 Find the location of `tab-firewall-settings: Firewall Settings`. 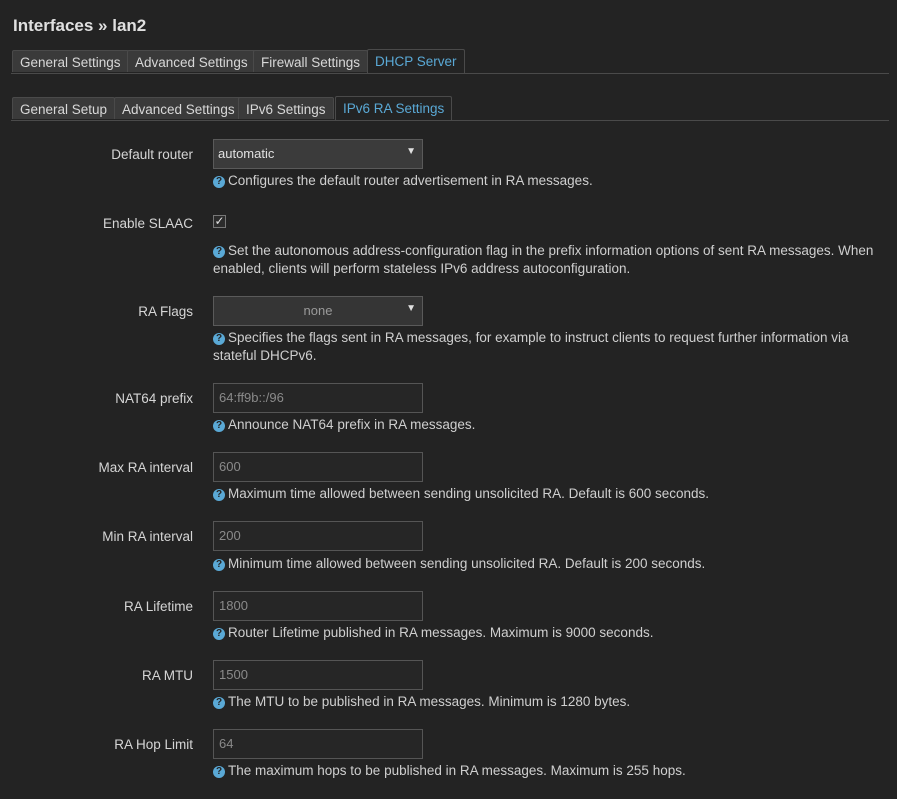

tab-firewall-settings: Firewall Settings is located at coordinates (311, 61).